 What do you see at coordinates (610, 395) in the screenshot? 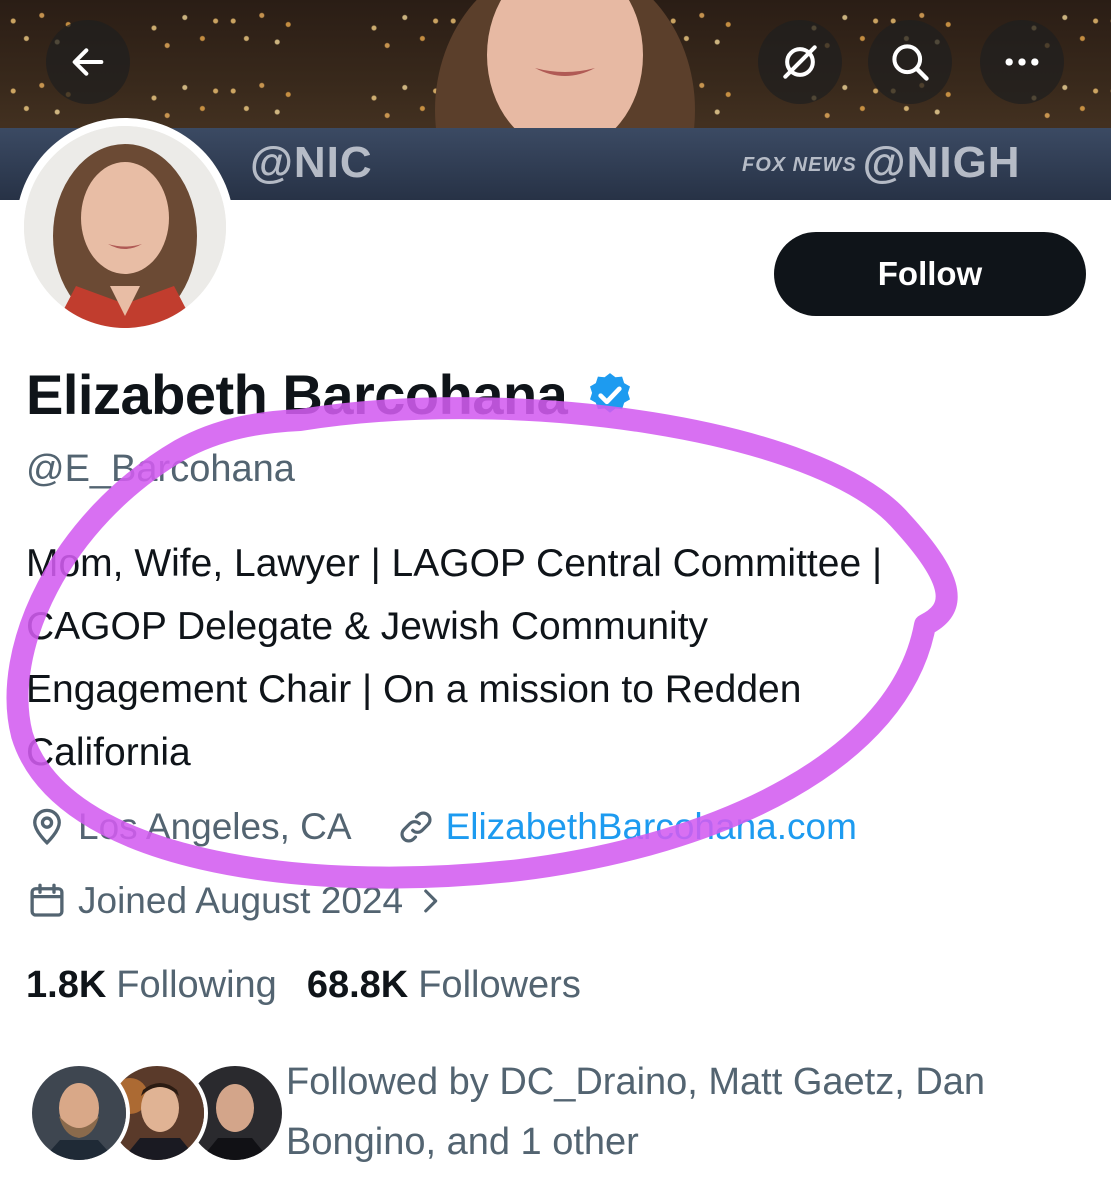
I see `verified-badge-icon` at bounding box center [610, 395].